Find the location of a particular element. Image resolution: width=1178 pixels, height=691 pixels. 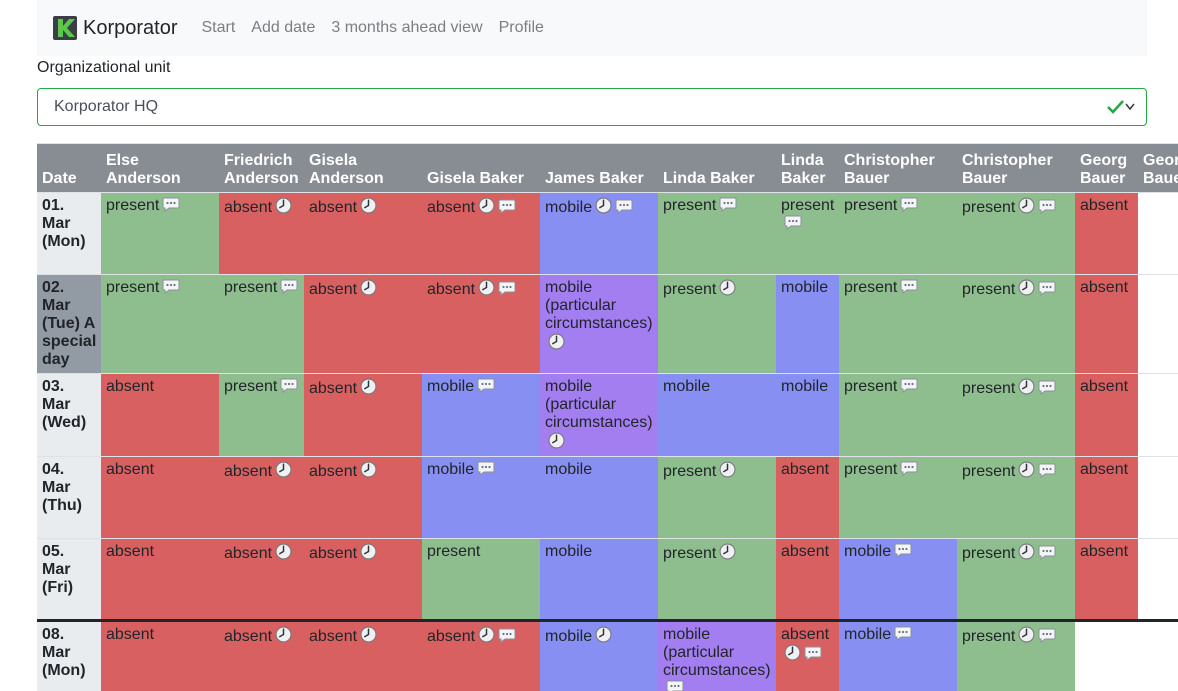

brand: Korporator is located at coordinates (115, 28).